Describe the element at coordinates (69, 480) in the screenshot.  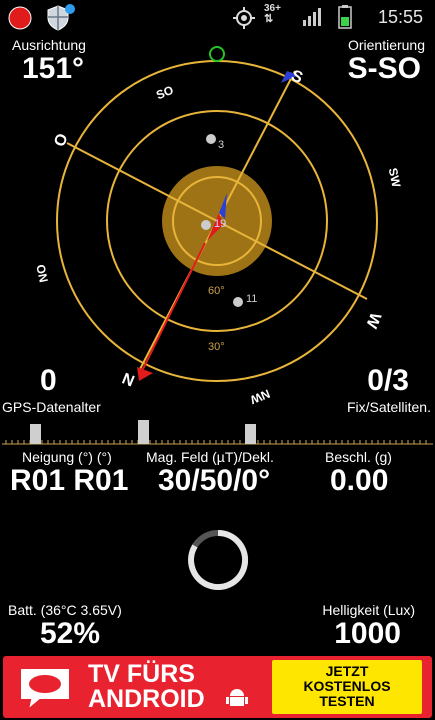
I see `tilt-value: R01 R01` at that location.